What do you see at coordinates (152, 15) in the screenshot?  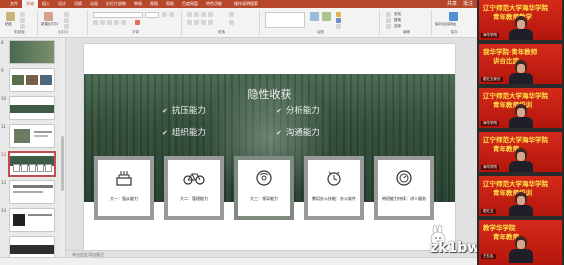 I see `font-size-combo` at bounding box center [152, 15].